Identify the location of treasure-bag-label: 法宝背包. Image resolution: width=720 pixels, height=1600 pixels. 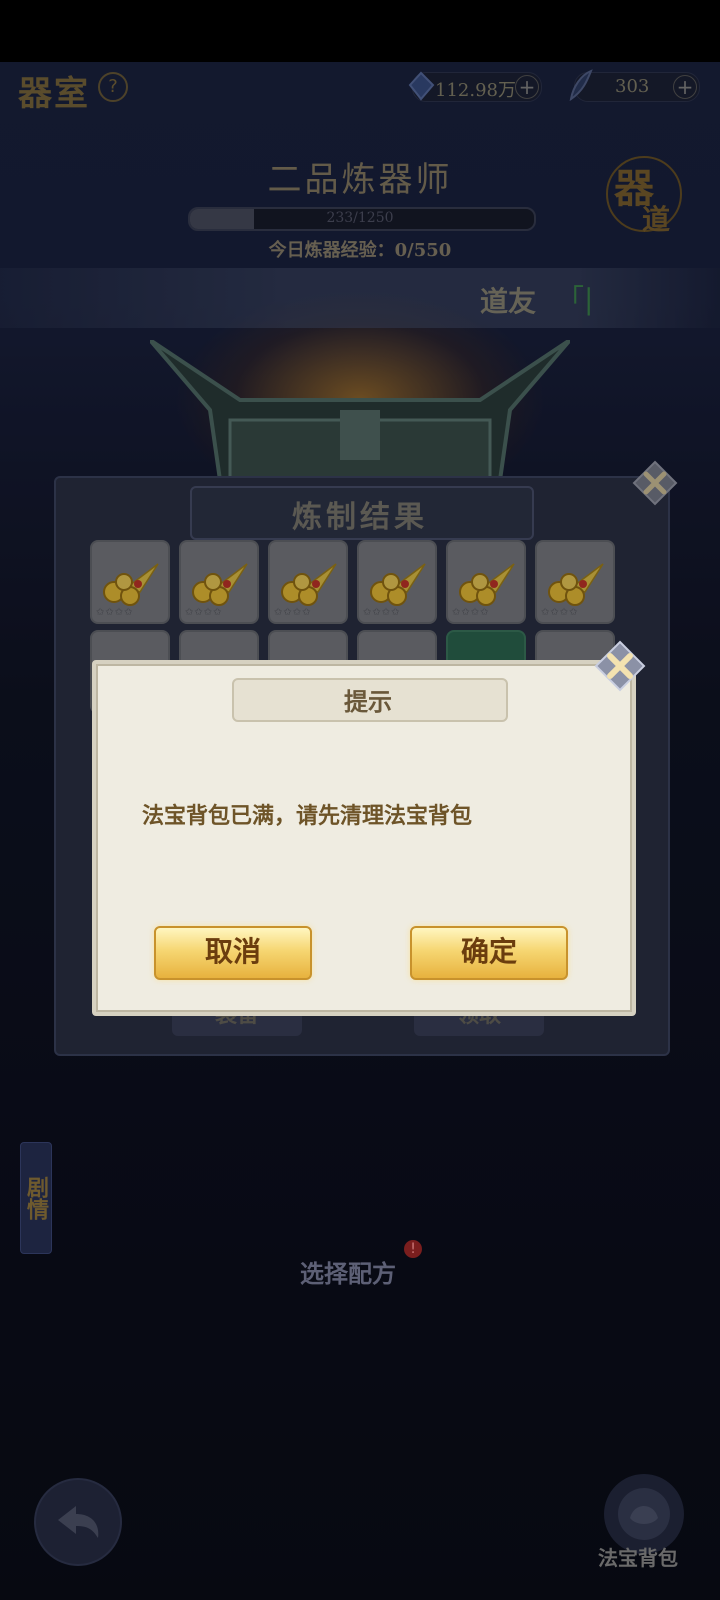
(638, 1558).